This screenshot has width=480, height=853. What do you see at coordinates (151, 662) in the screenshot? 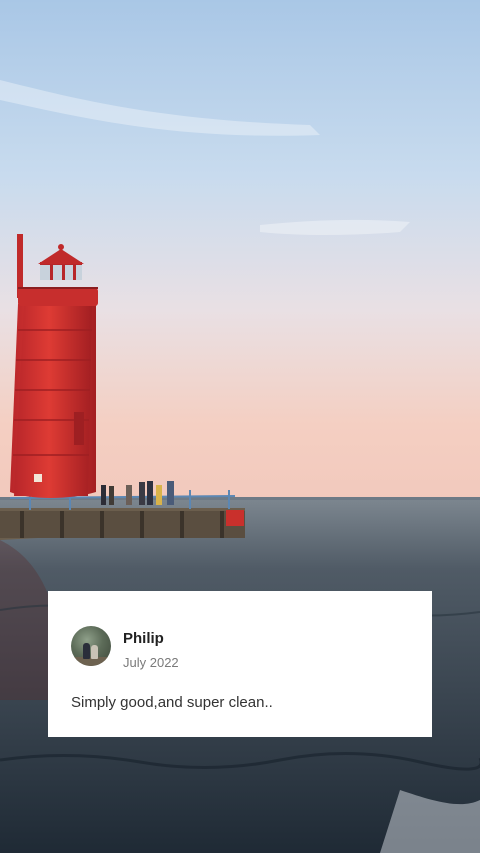
I see `review-date: July 2022` at bounding box center [151, 662].